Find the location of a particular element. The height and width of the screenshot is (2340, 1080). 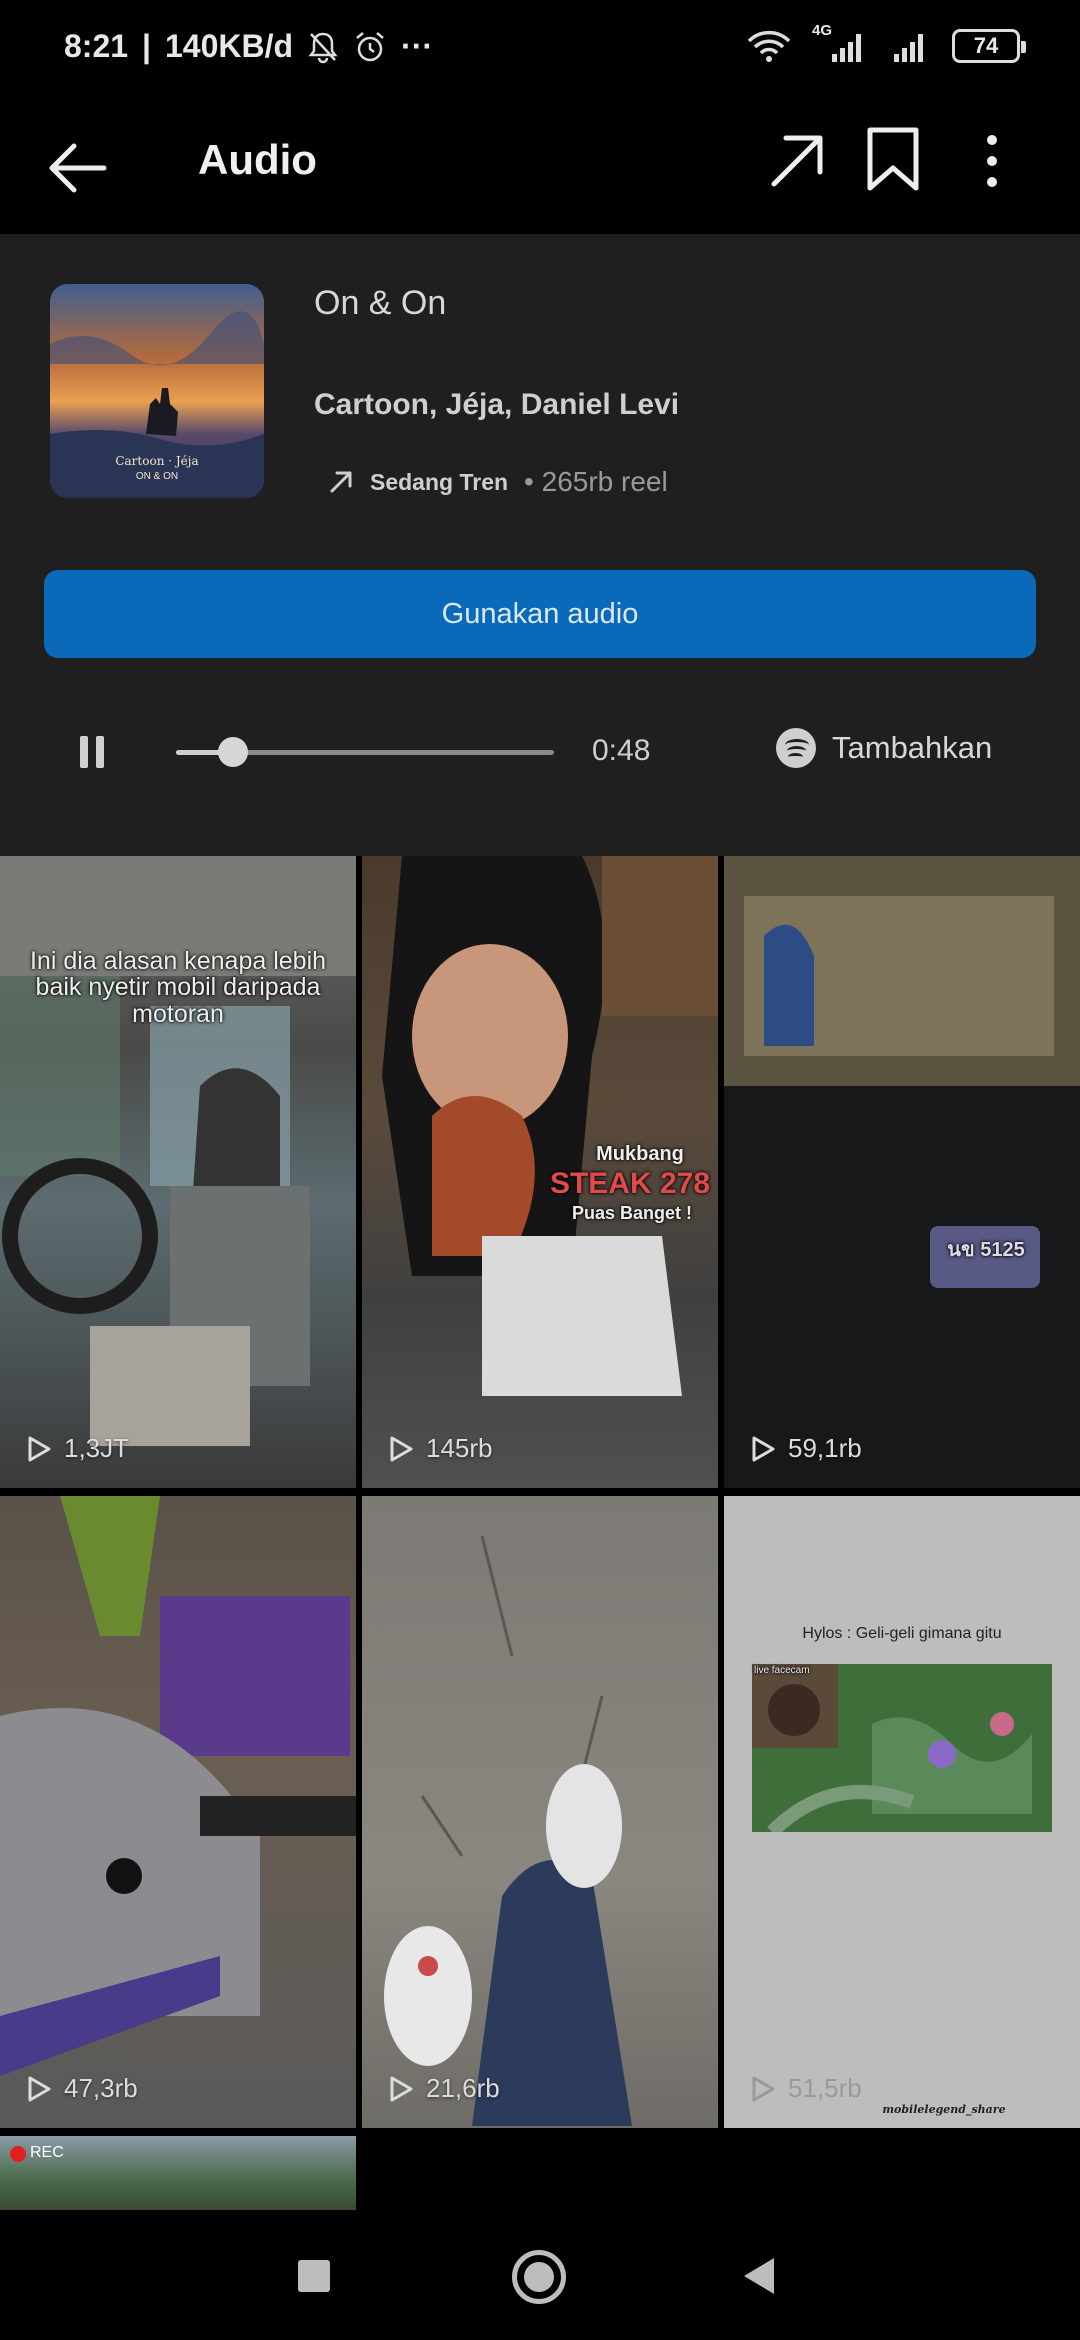

reel-thumbnail: Mukbang STEAK 278 Puas Banget ! 145rb is located at coordinates (540, 1172).